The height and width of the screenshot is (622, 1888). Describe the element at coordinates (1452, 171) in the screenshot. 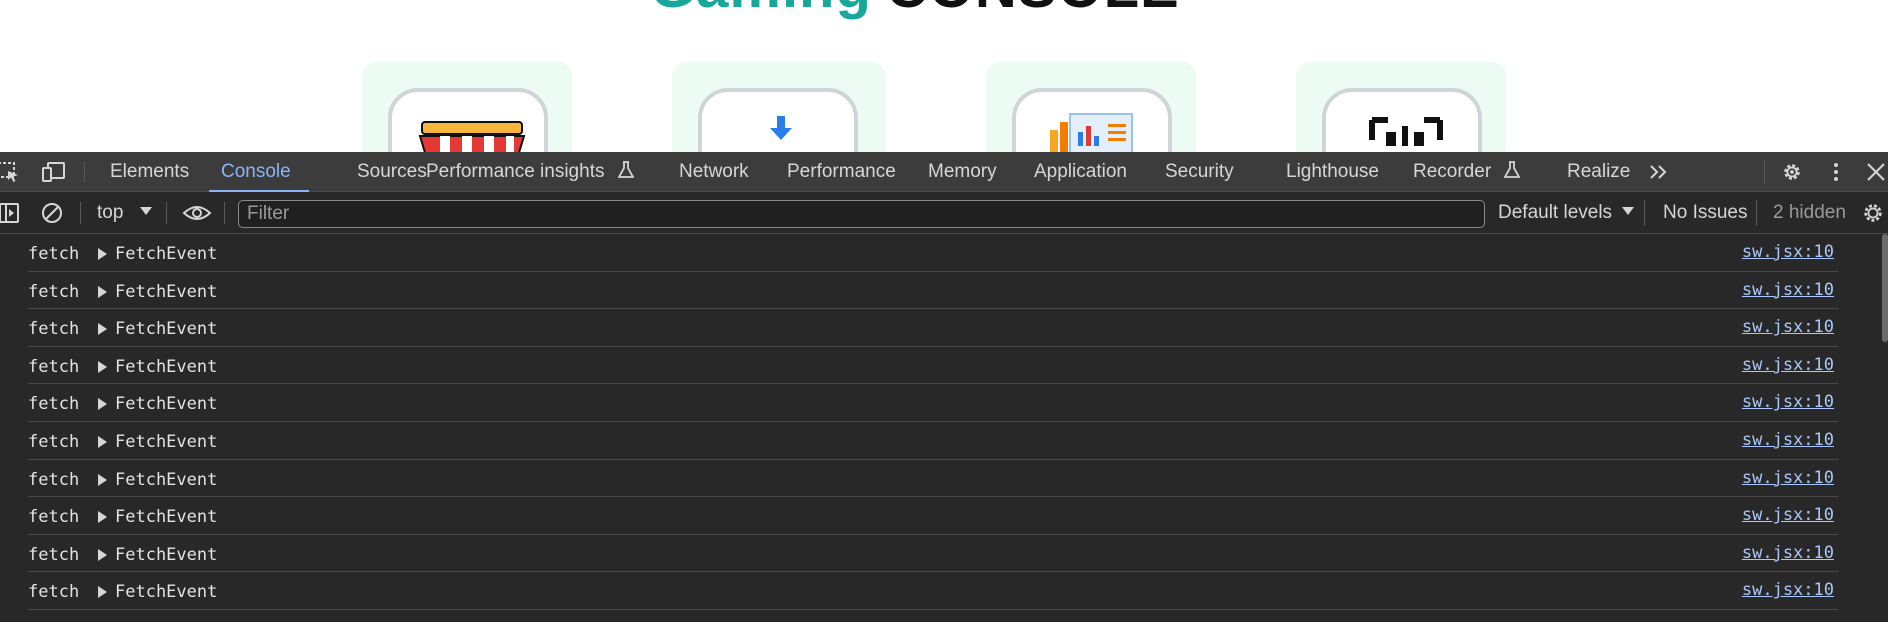

I see `tab-recorder-label: Recorder` at that location.